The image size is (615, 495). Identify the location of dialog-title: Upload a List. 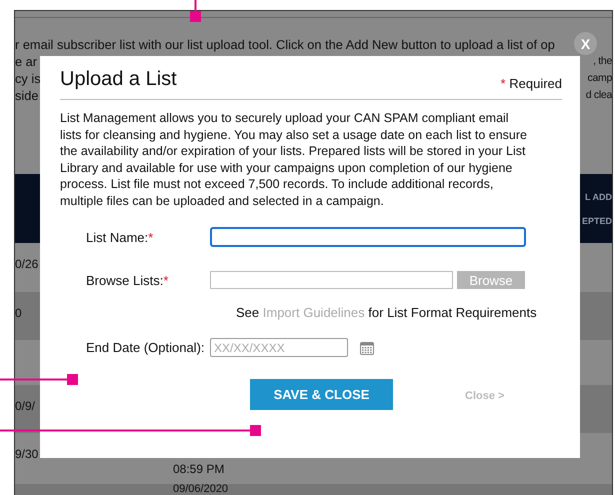
(118, 79).